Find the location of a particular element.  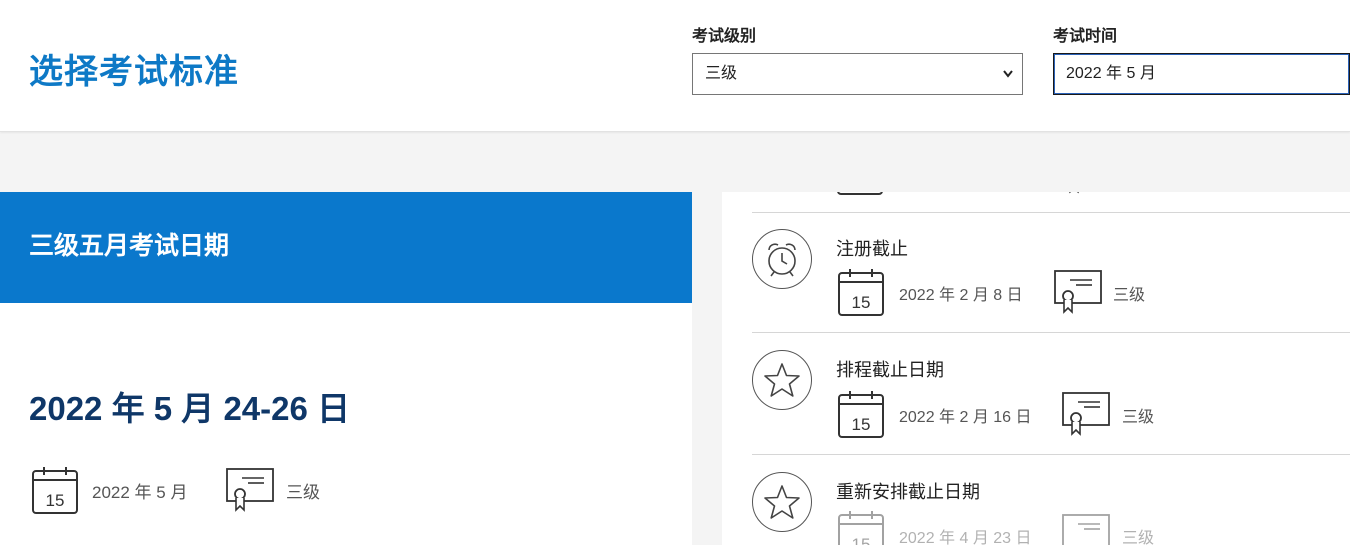

time-filter-label: 考试时间 is located at coordinates (1085, 36).